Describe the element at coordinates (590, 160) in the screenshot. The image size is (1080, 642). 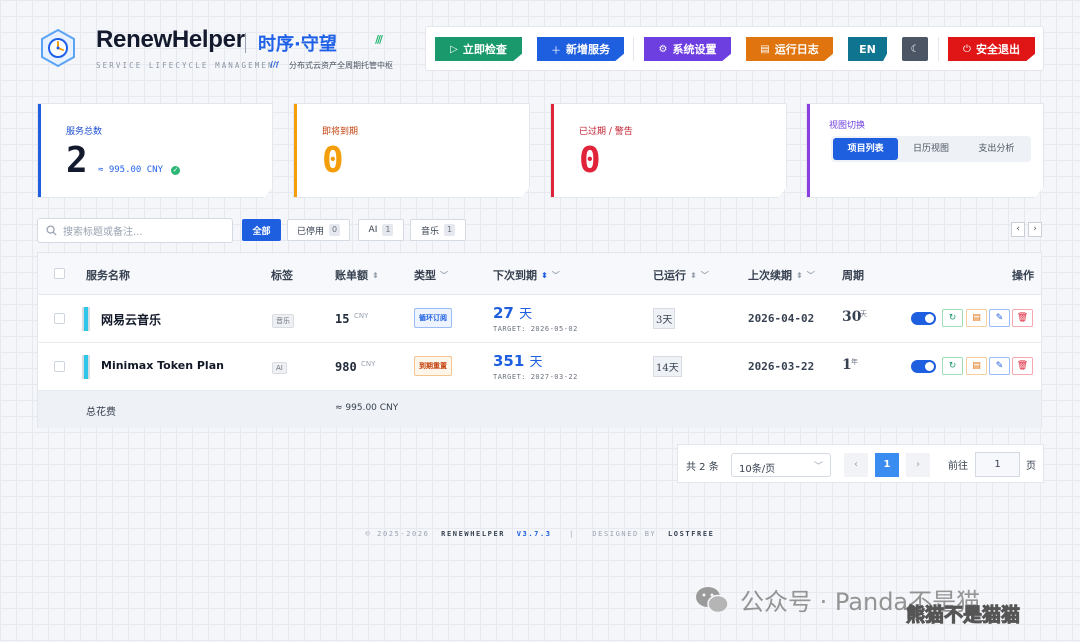
I see `stat-expired-value: 0` at that location.